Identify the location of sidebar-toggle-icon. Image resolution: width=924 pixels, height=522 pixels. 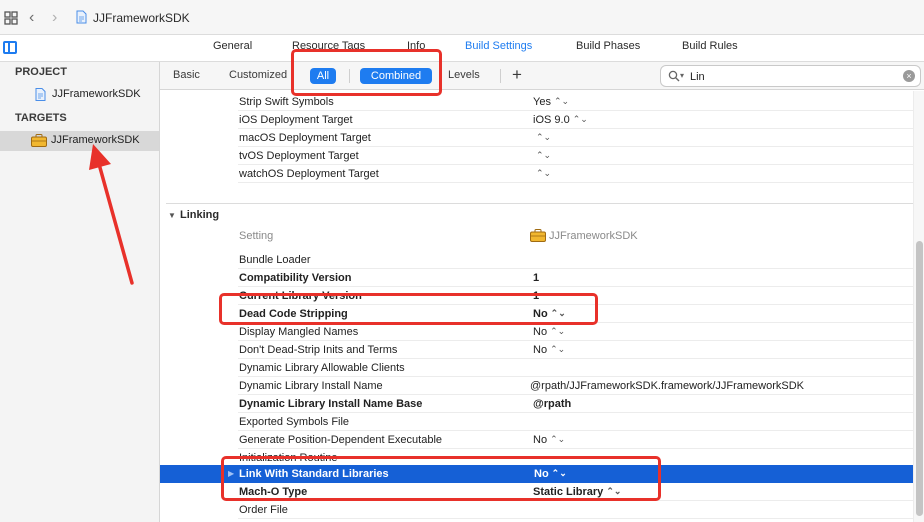
(10, 47).